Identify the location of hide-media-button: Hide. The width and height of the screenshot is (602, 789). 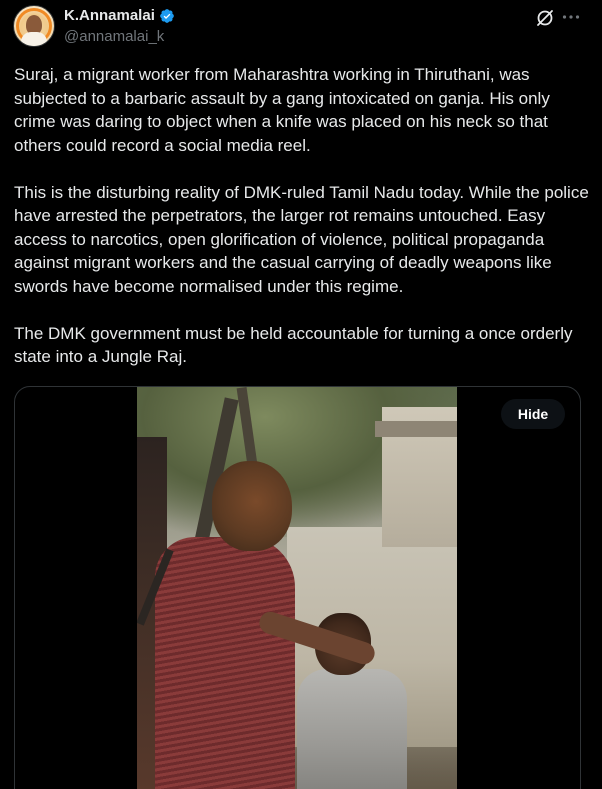
(533, 414).